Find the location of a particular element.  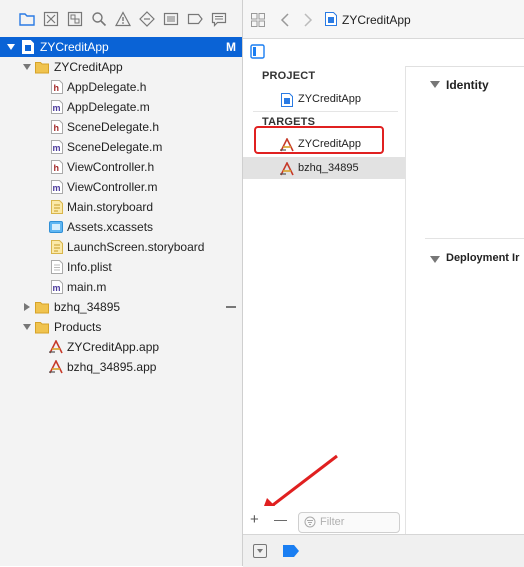

app-target-icon is located at coordinates (287, 172).